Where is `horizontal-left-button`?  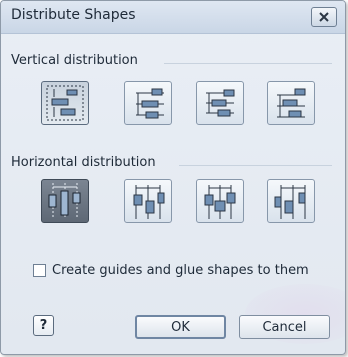
horizontal-left-button is located at coordinates (148, 201).